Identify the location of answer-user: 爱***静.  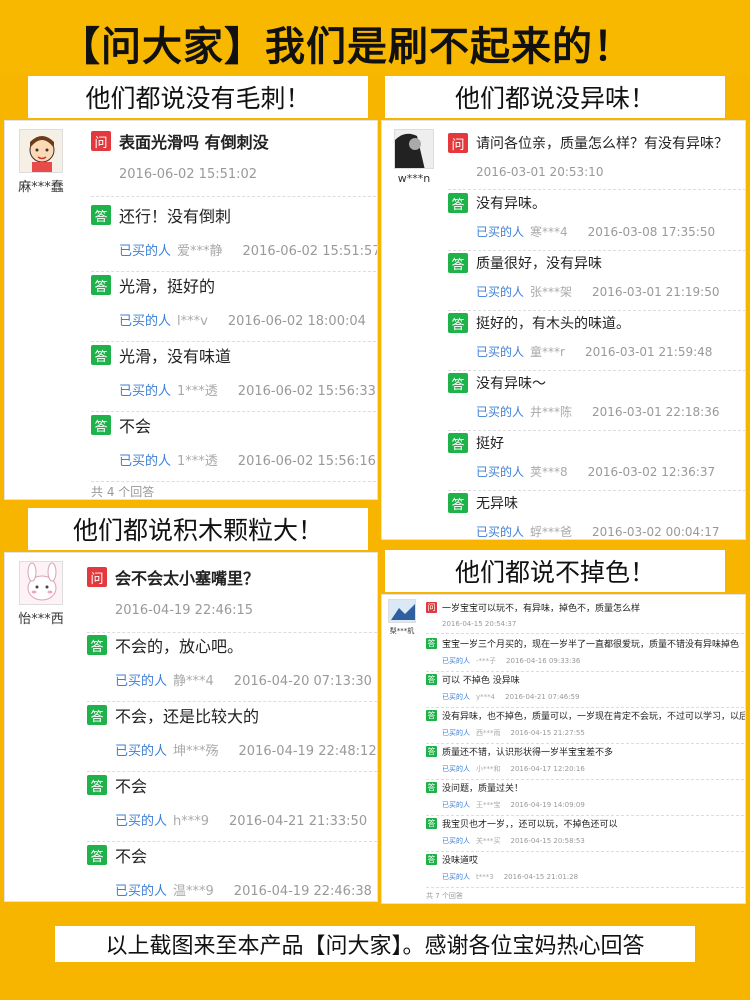
(200, 251).